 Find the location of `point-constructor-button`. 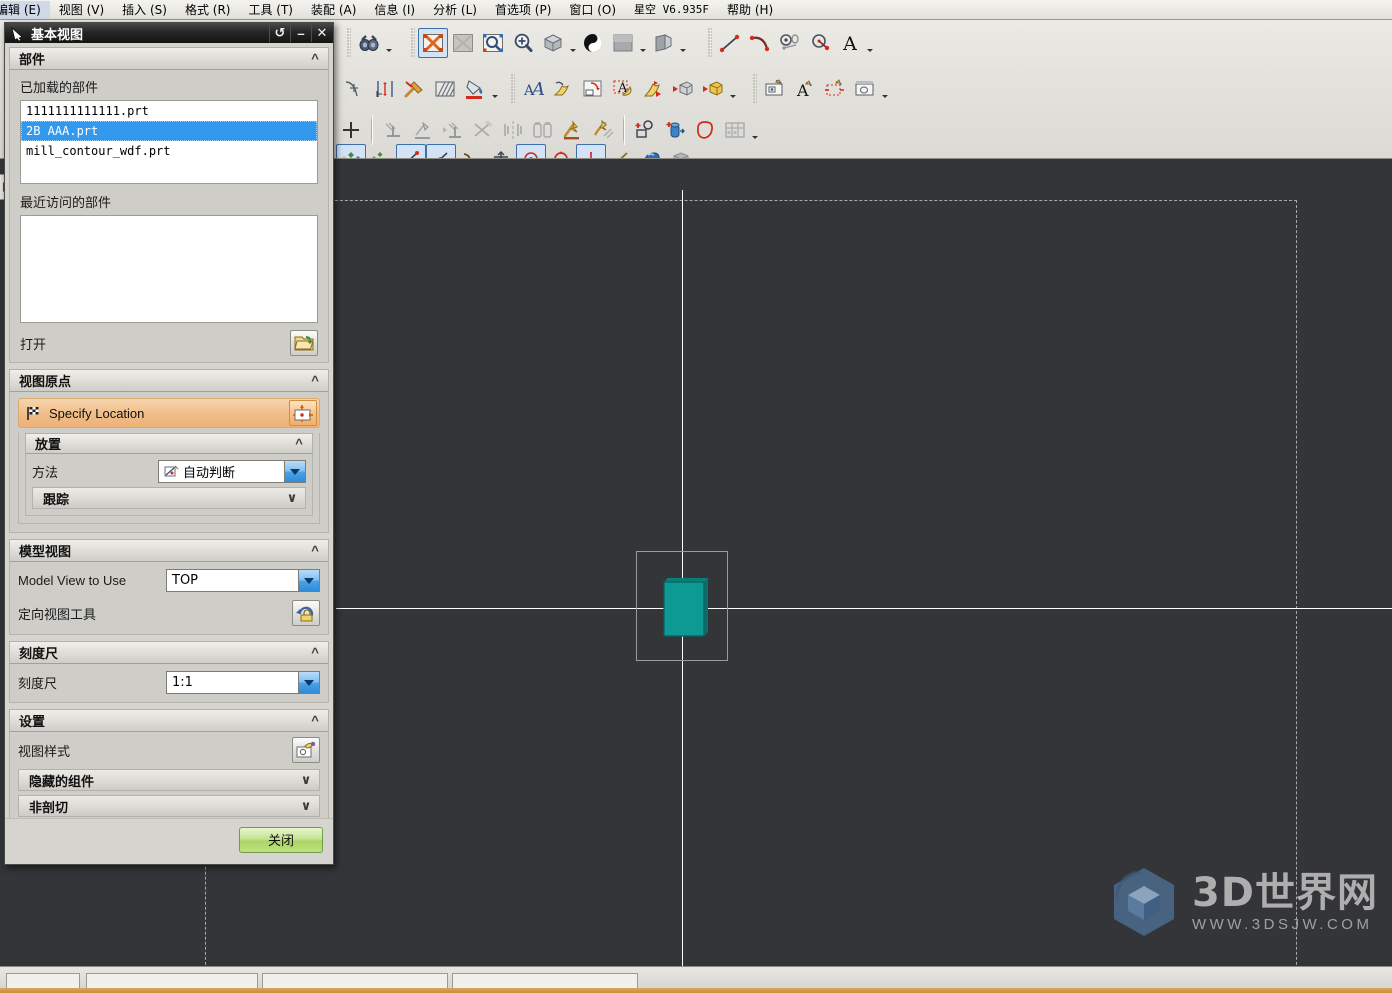

point-constructor-button is located at coordinates (303, 413).